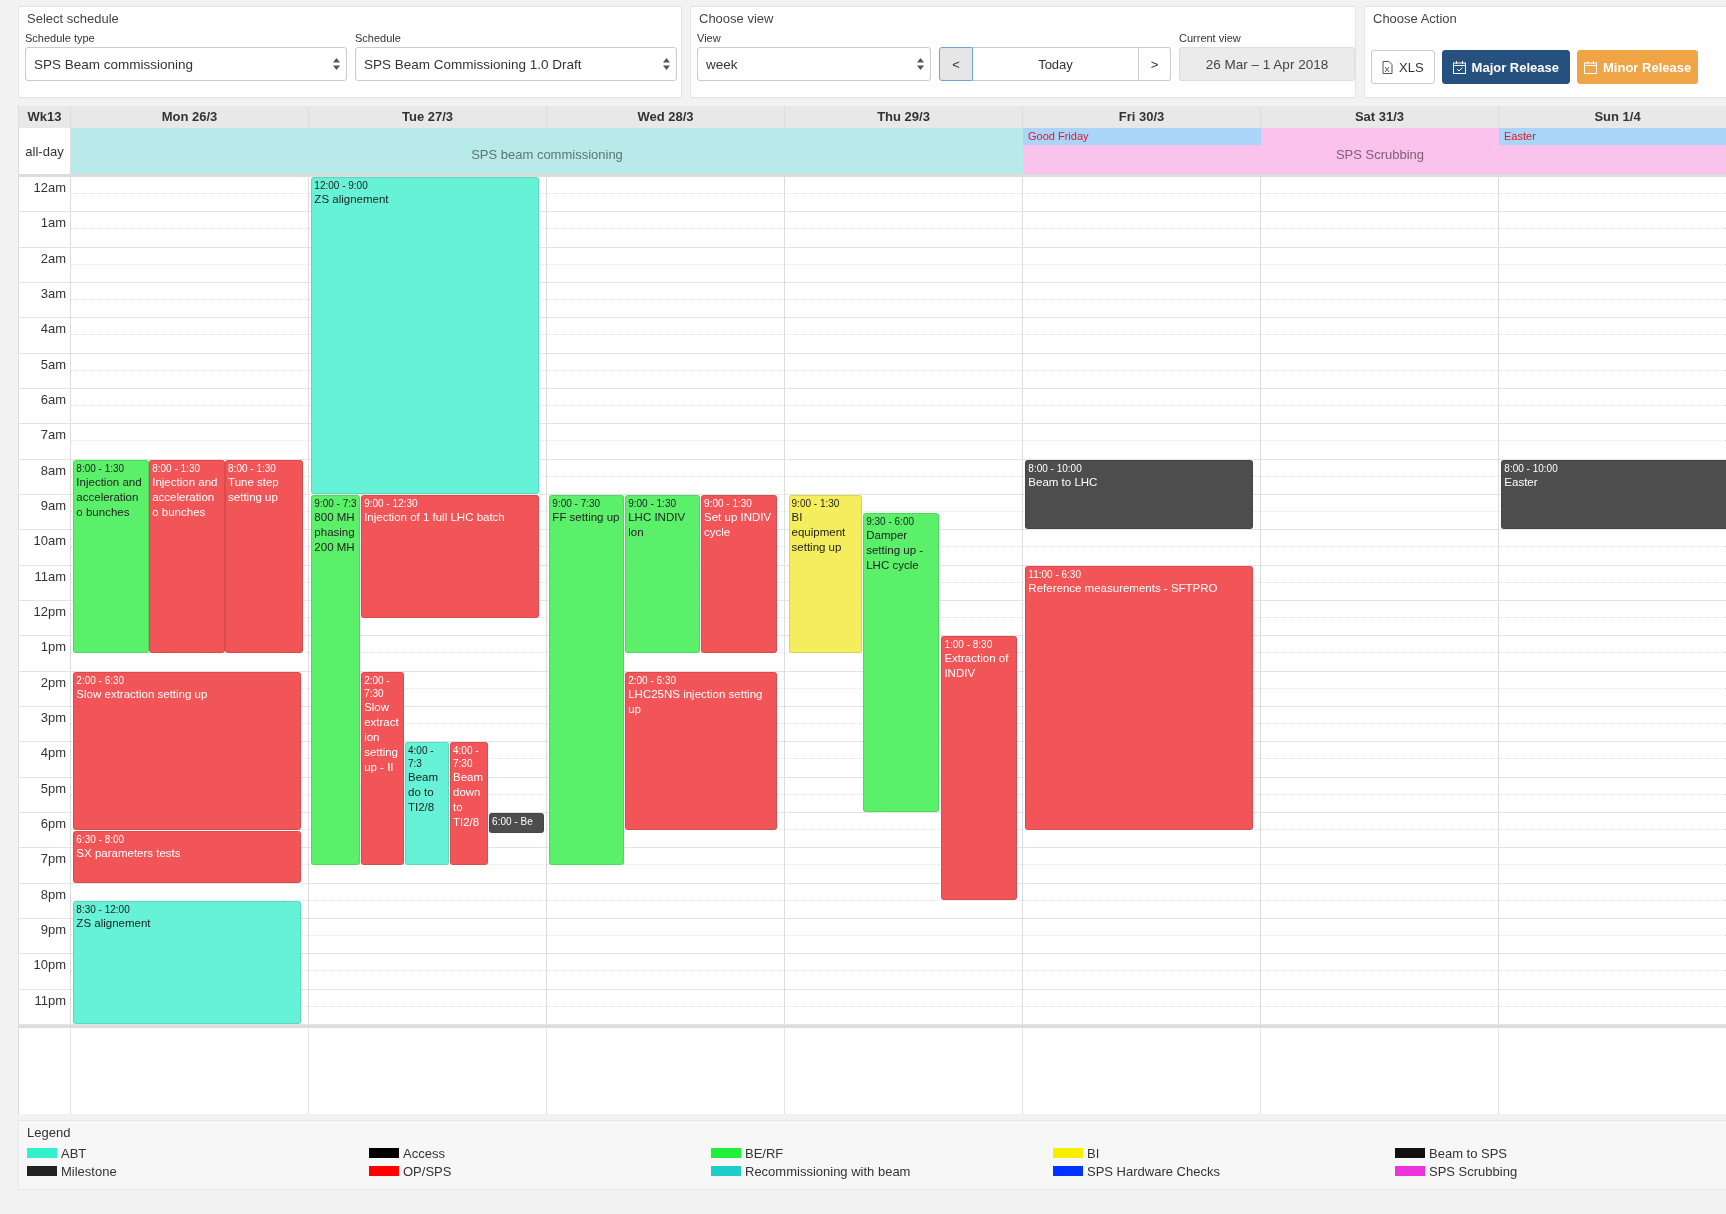 The width and height of the screenshot is (1726, 1214). Describe the element at coordinates (53, 788) in the screenshot. I see `hour-label: 5pm` at that location.